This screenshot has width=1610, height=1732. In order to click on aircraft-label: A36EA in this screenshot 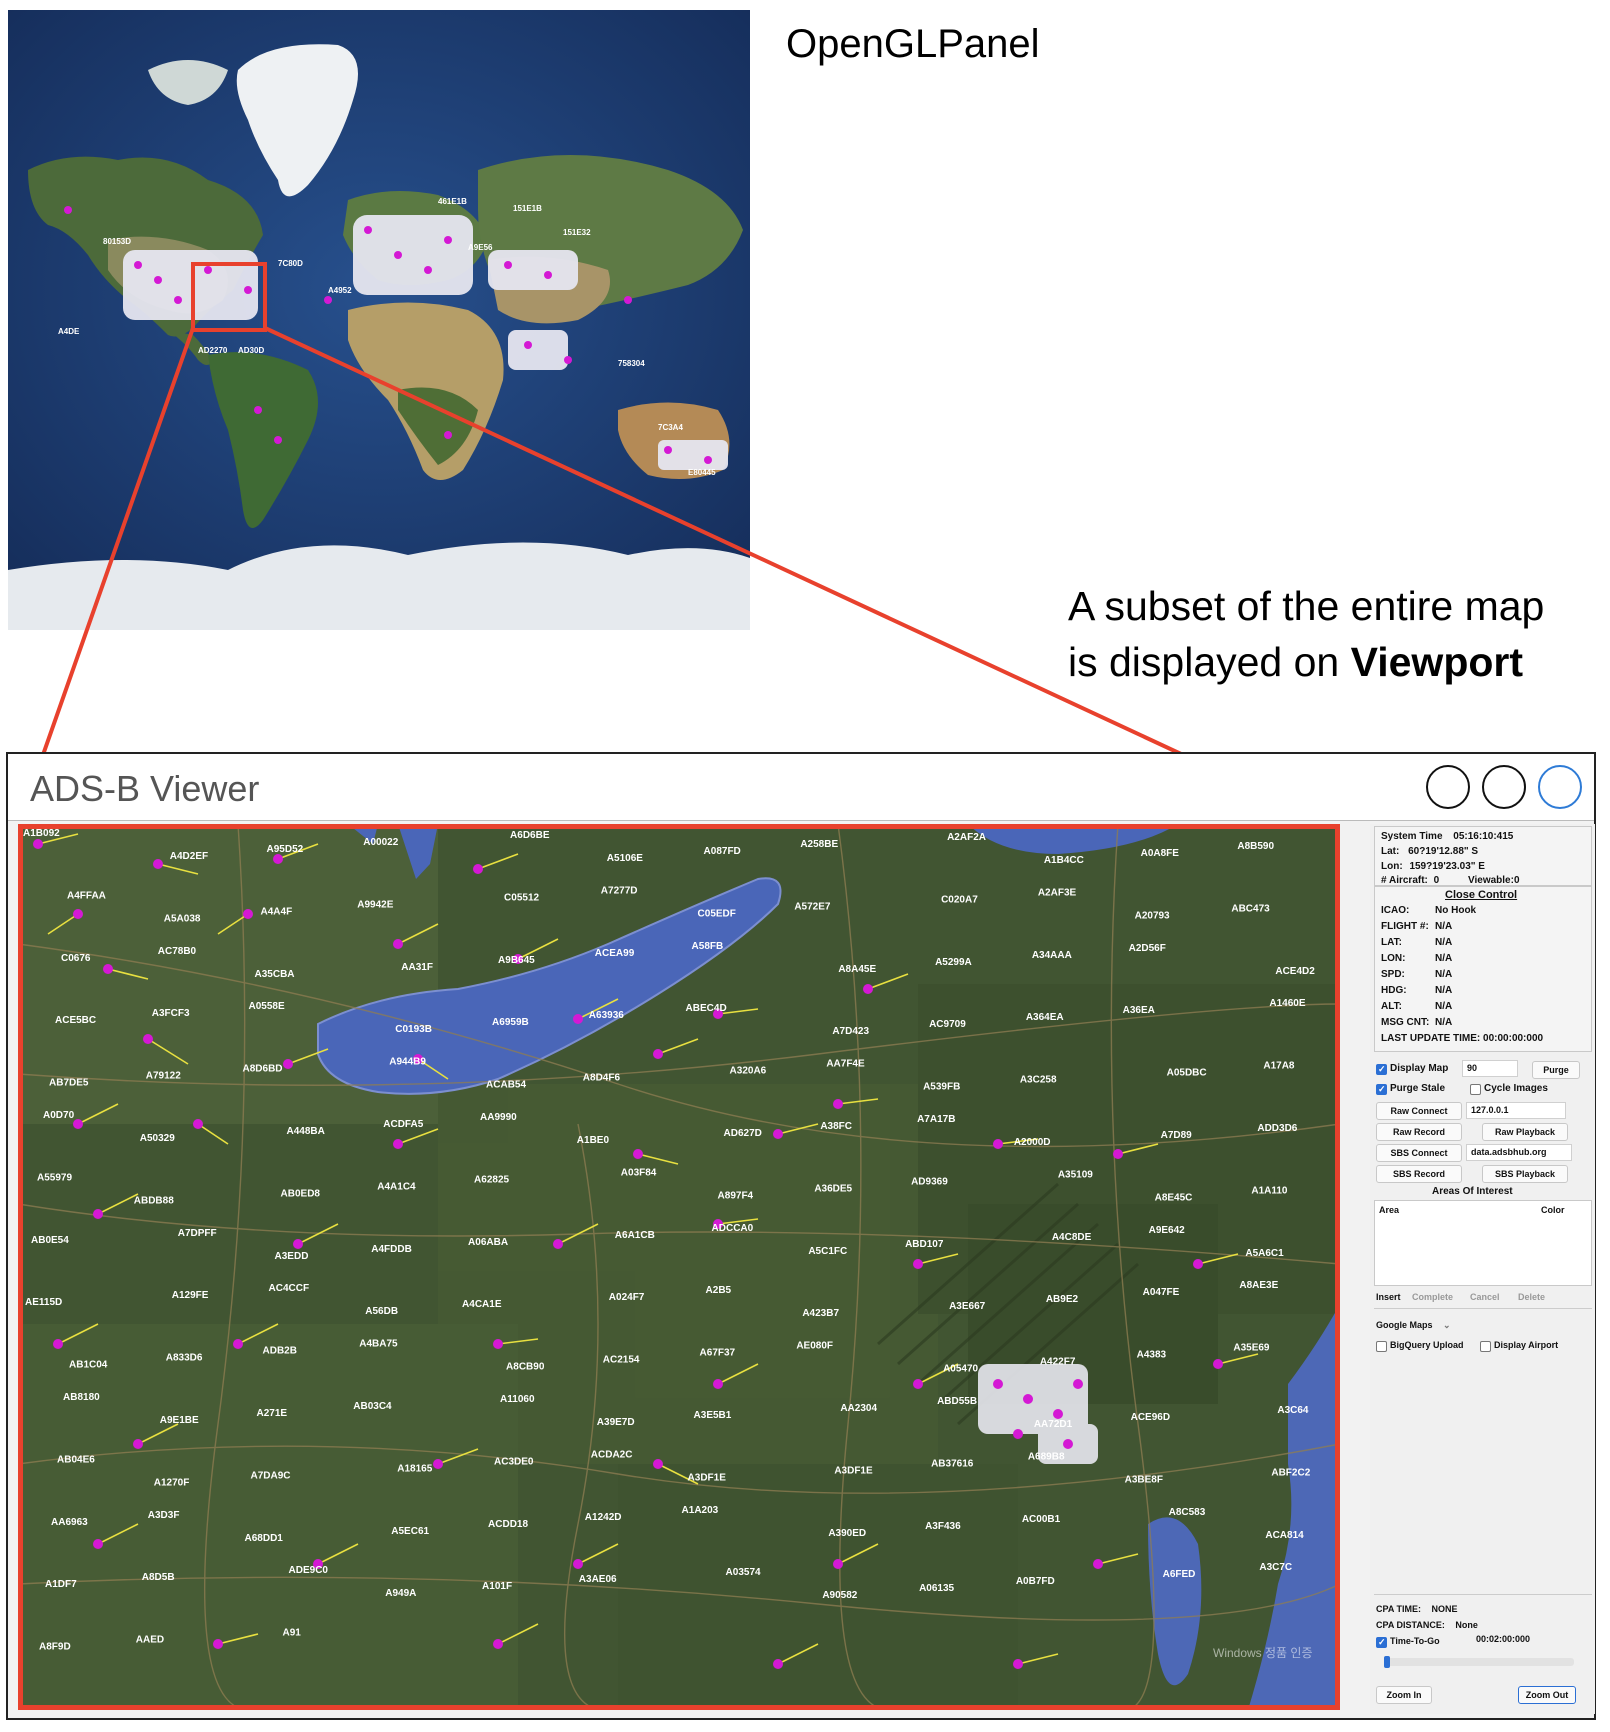, I will do `click(1139, 1010)`.